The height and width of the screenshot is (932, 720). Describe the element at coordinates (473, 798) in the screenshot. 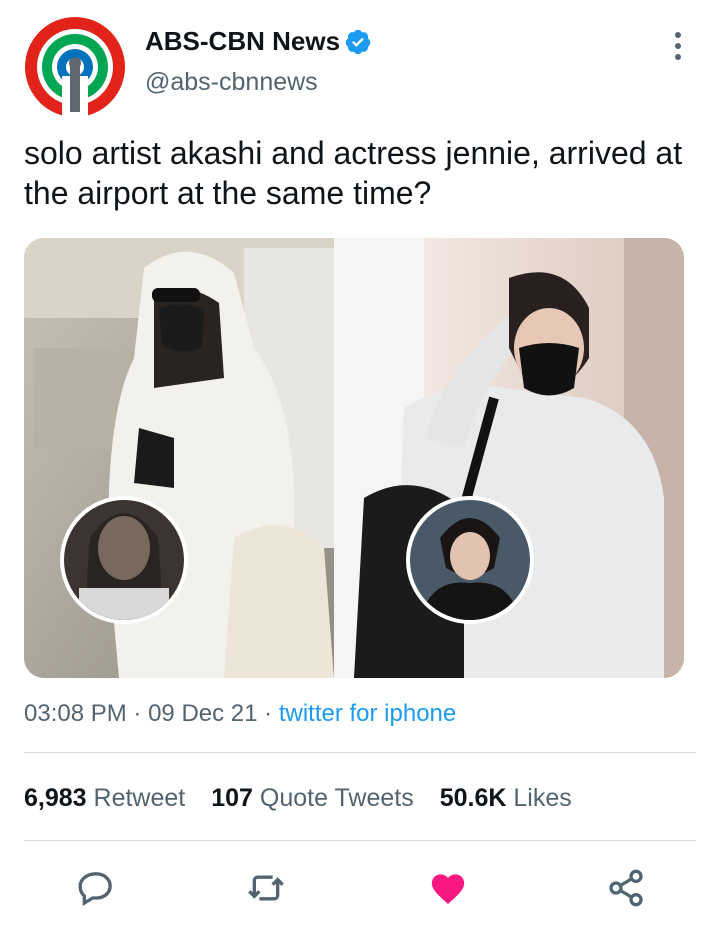

I see `likes-count: 50.6K` at that location.